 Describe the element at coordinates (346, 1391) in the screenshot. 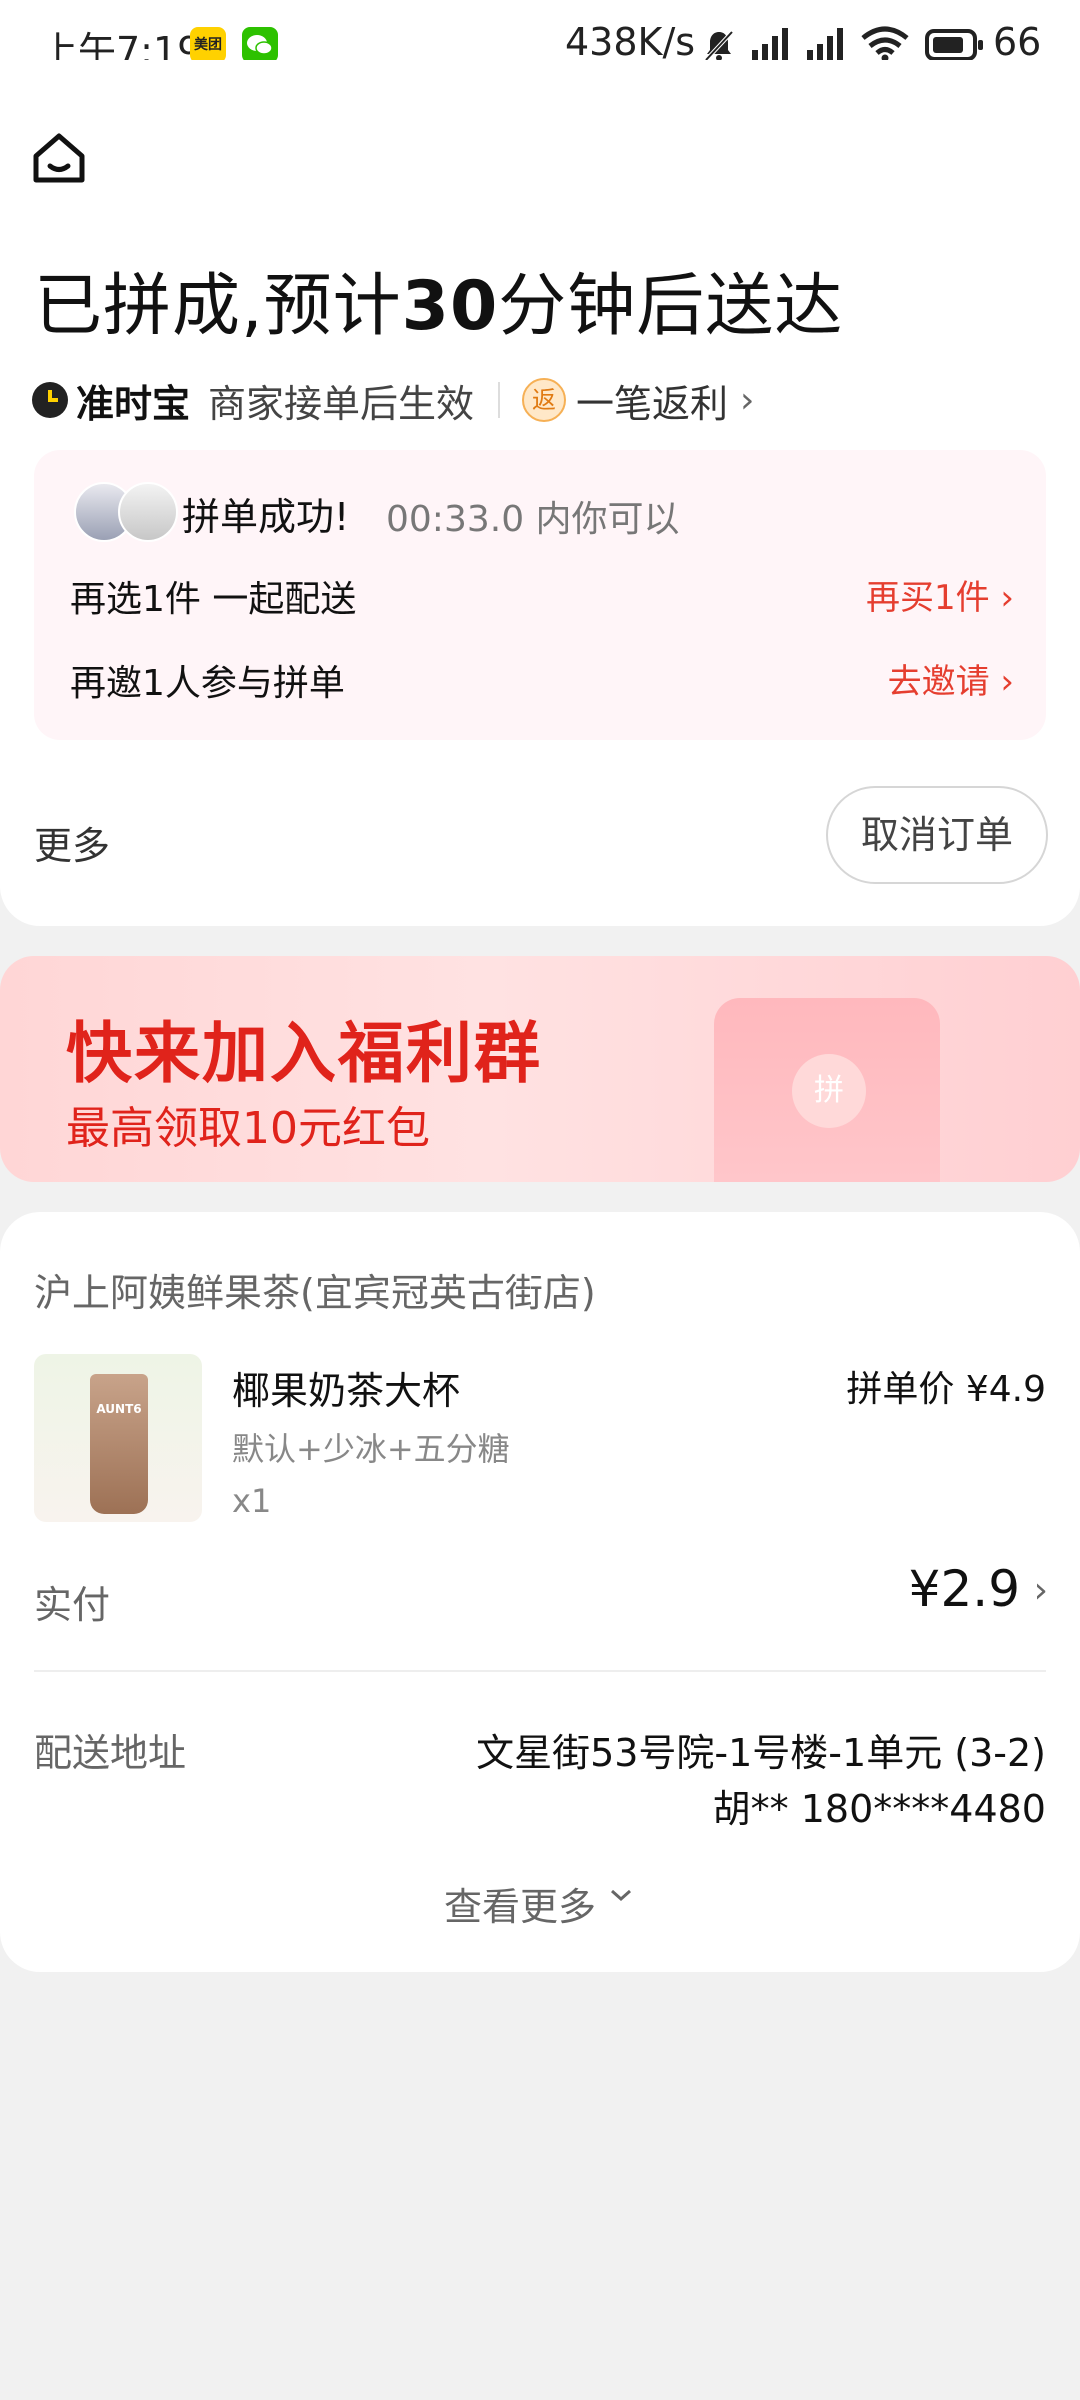

I see `product-name: 椰果奶茶大杯` at that location.